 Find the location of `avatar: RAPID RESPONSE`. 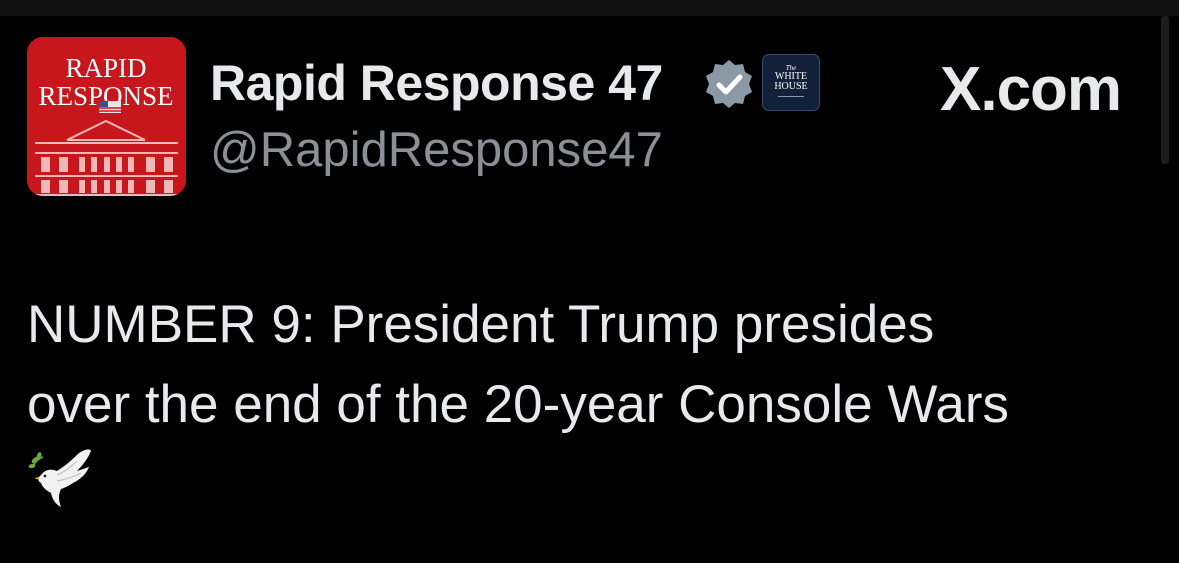

avatar: RAPID RESPONSE is located at coordinates (106, 116).